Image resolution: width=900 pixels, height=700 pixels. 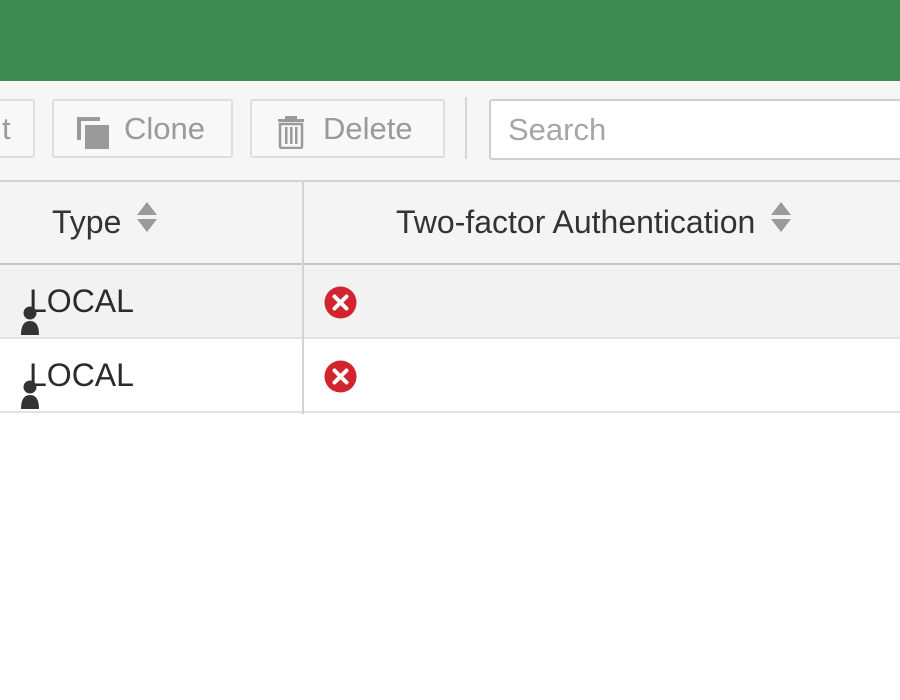 I want to click on column-header-type-label: Type, so click(x=87, y=222).